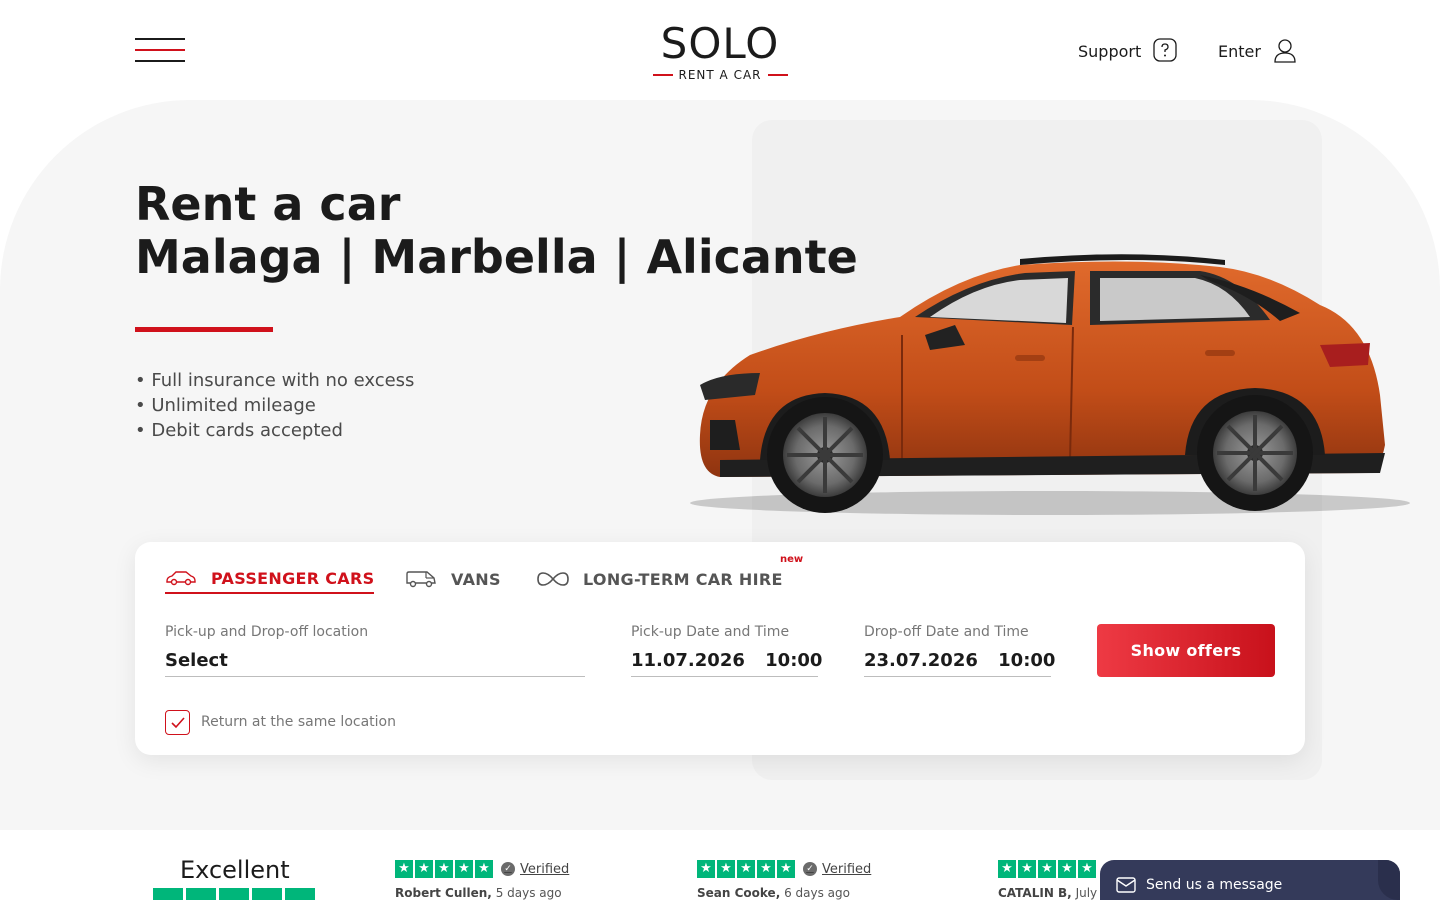 The width and height of the screenshot is (1440, 900). Describe the element at coordinates (792, 559) in the screenshot. I see `new-badge: new` at that location.